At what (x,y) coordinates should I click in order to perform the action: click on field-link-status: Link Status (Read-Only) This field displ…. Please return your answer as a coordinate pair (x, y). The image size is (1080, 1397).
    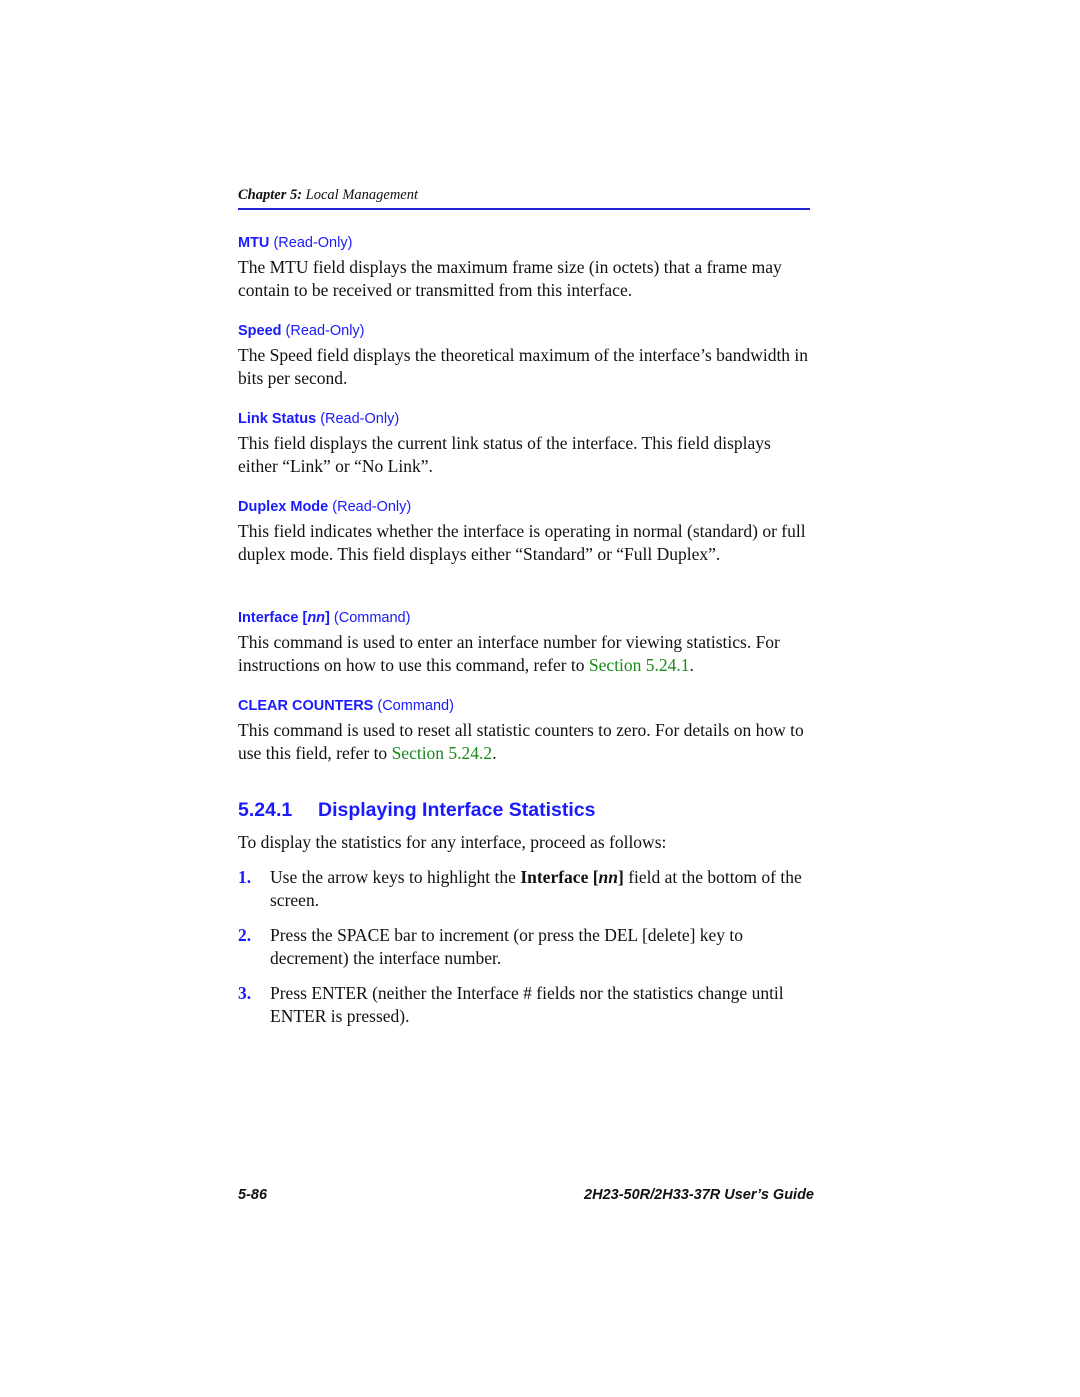
    Looking at the image, I should click on (524, 444).